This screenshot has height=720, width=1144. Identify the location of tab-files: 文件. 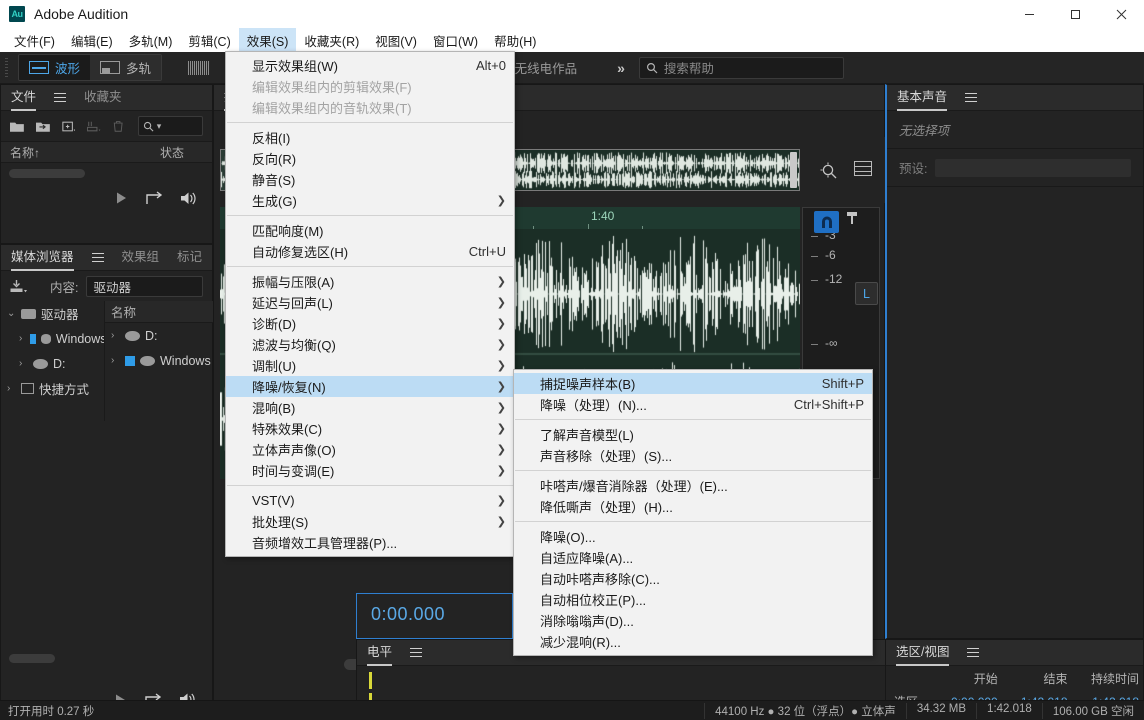
(24, 98).